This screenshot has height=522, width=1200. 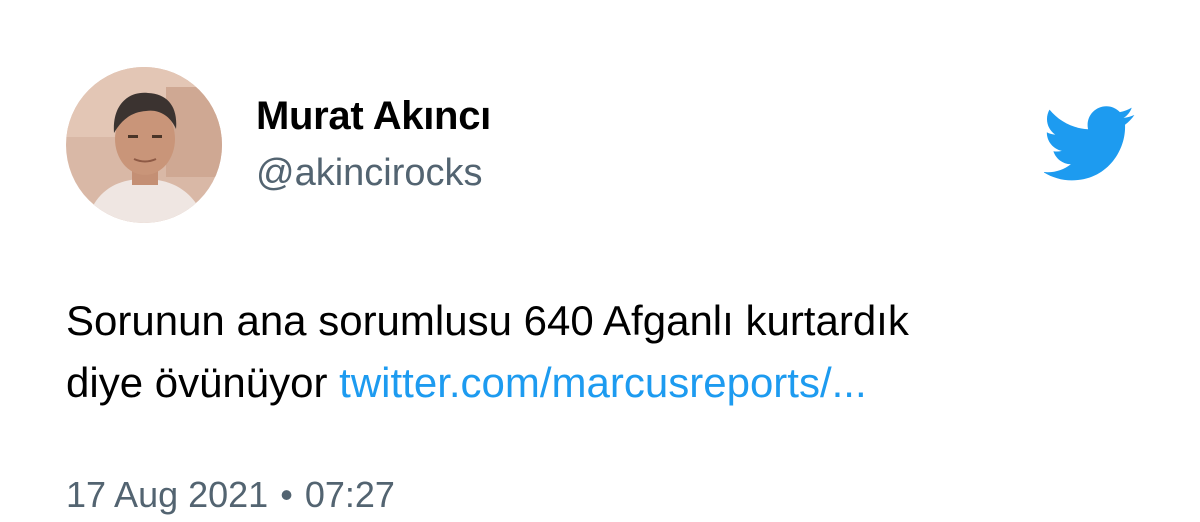 I want to click on avatar-photo, so click(x=144, y=145).